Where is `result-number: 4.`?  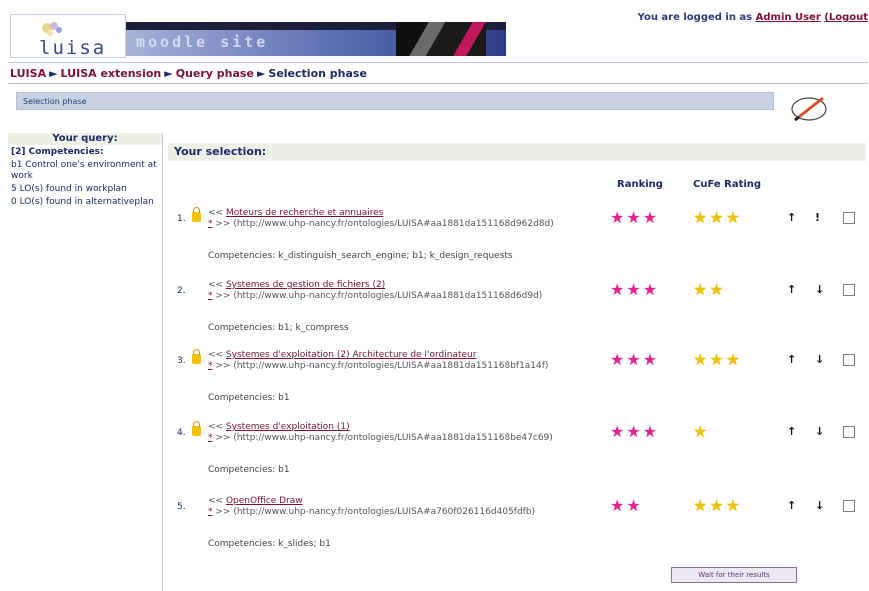
result-number: 4. is located at coordinates (181, 433).